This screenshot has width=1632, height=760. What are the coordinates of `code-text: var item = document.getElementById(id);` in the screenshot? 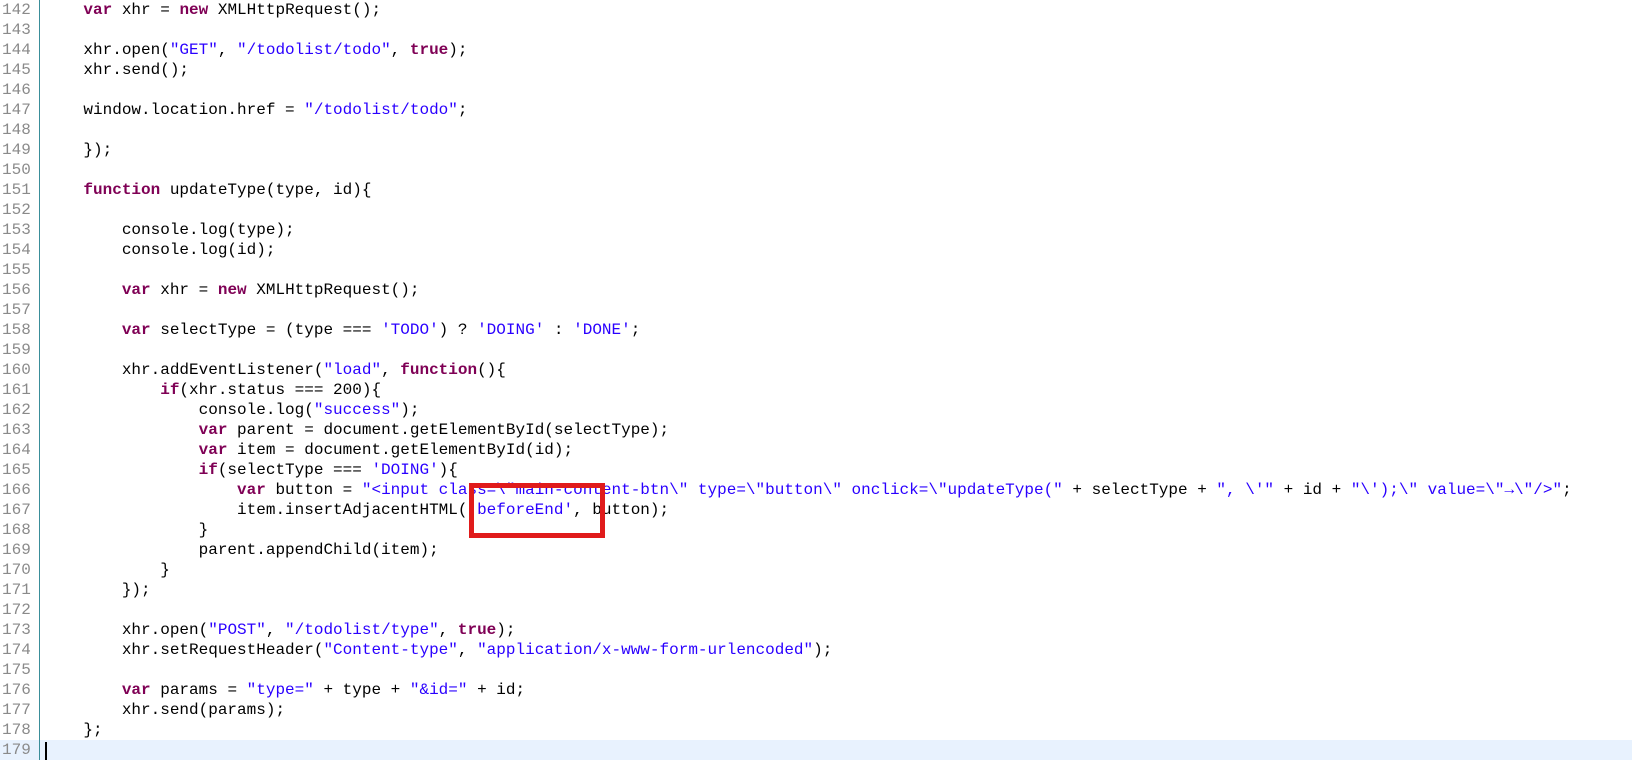 It's located at (309, 450).